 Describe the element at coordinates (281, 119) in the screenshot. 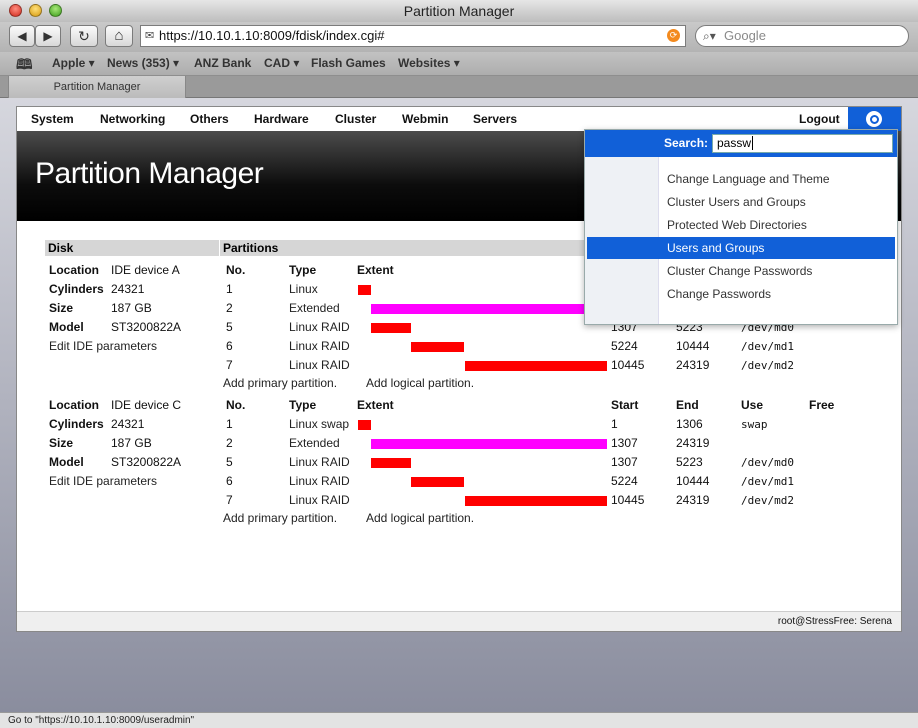

I see `menu-hardware: Hardware` at that location.